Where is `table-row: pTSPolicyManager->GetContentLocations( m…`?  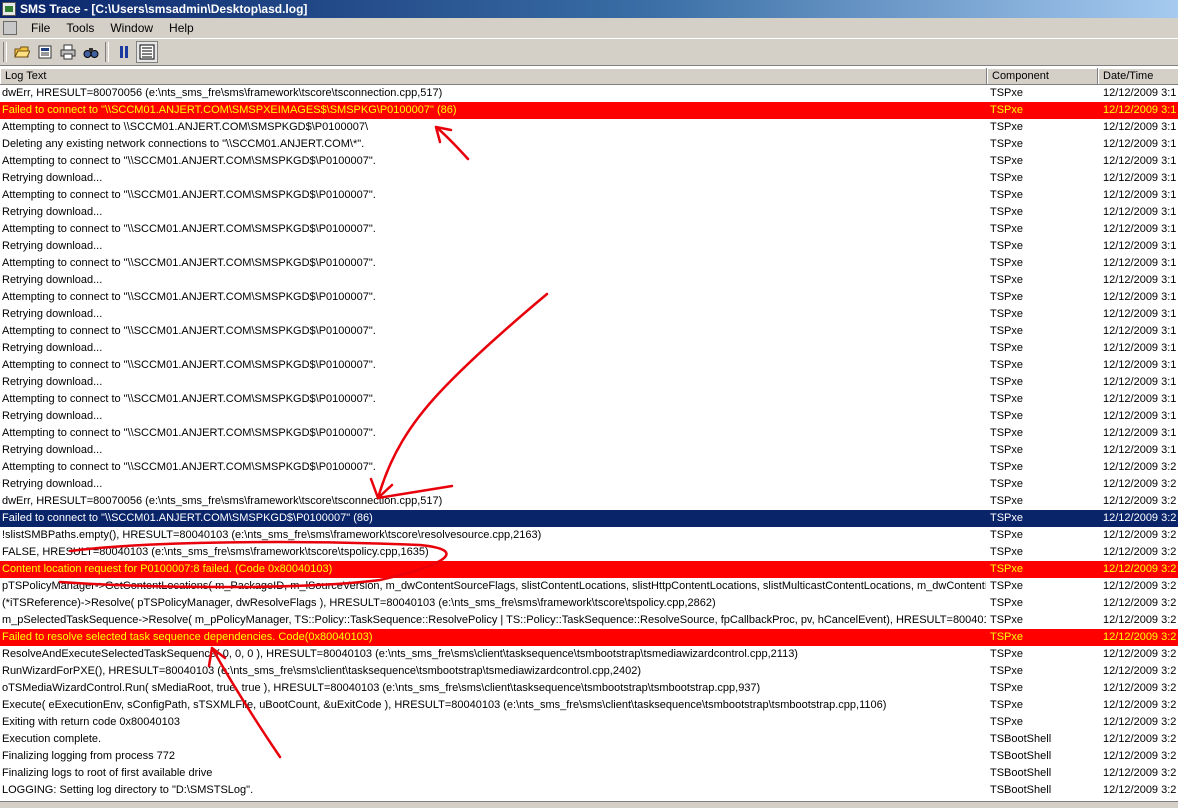 table-row: pTSPolicyManager->GetContentLocations( m… is located at coordinates (589, 586).